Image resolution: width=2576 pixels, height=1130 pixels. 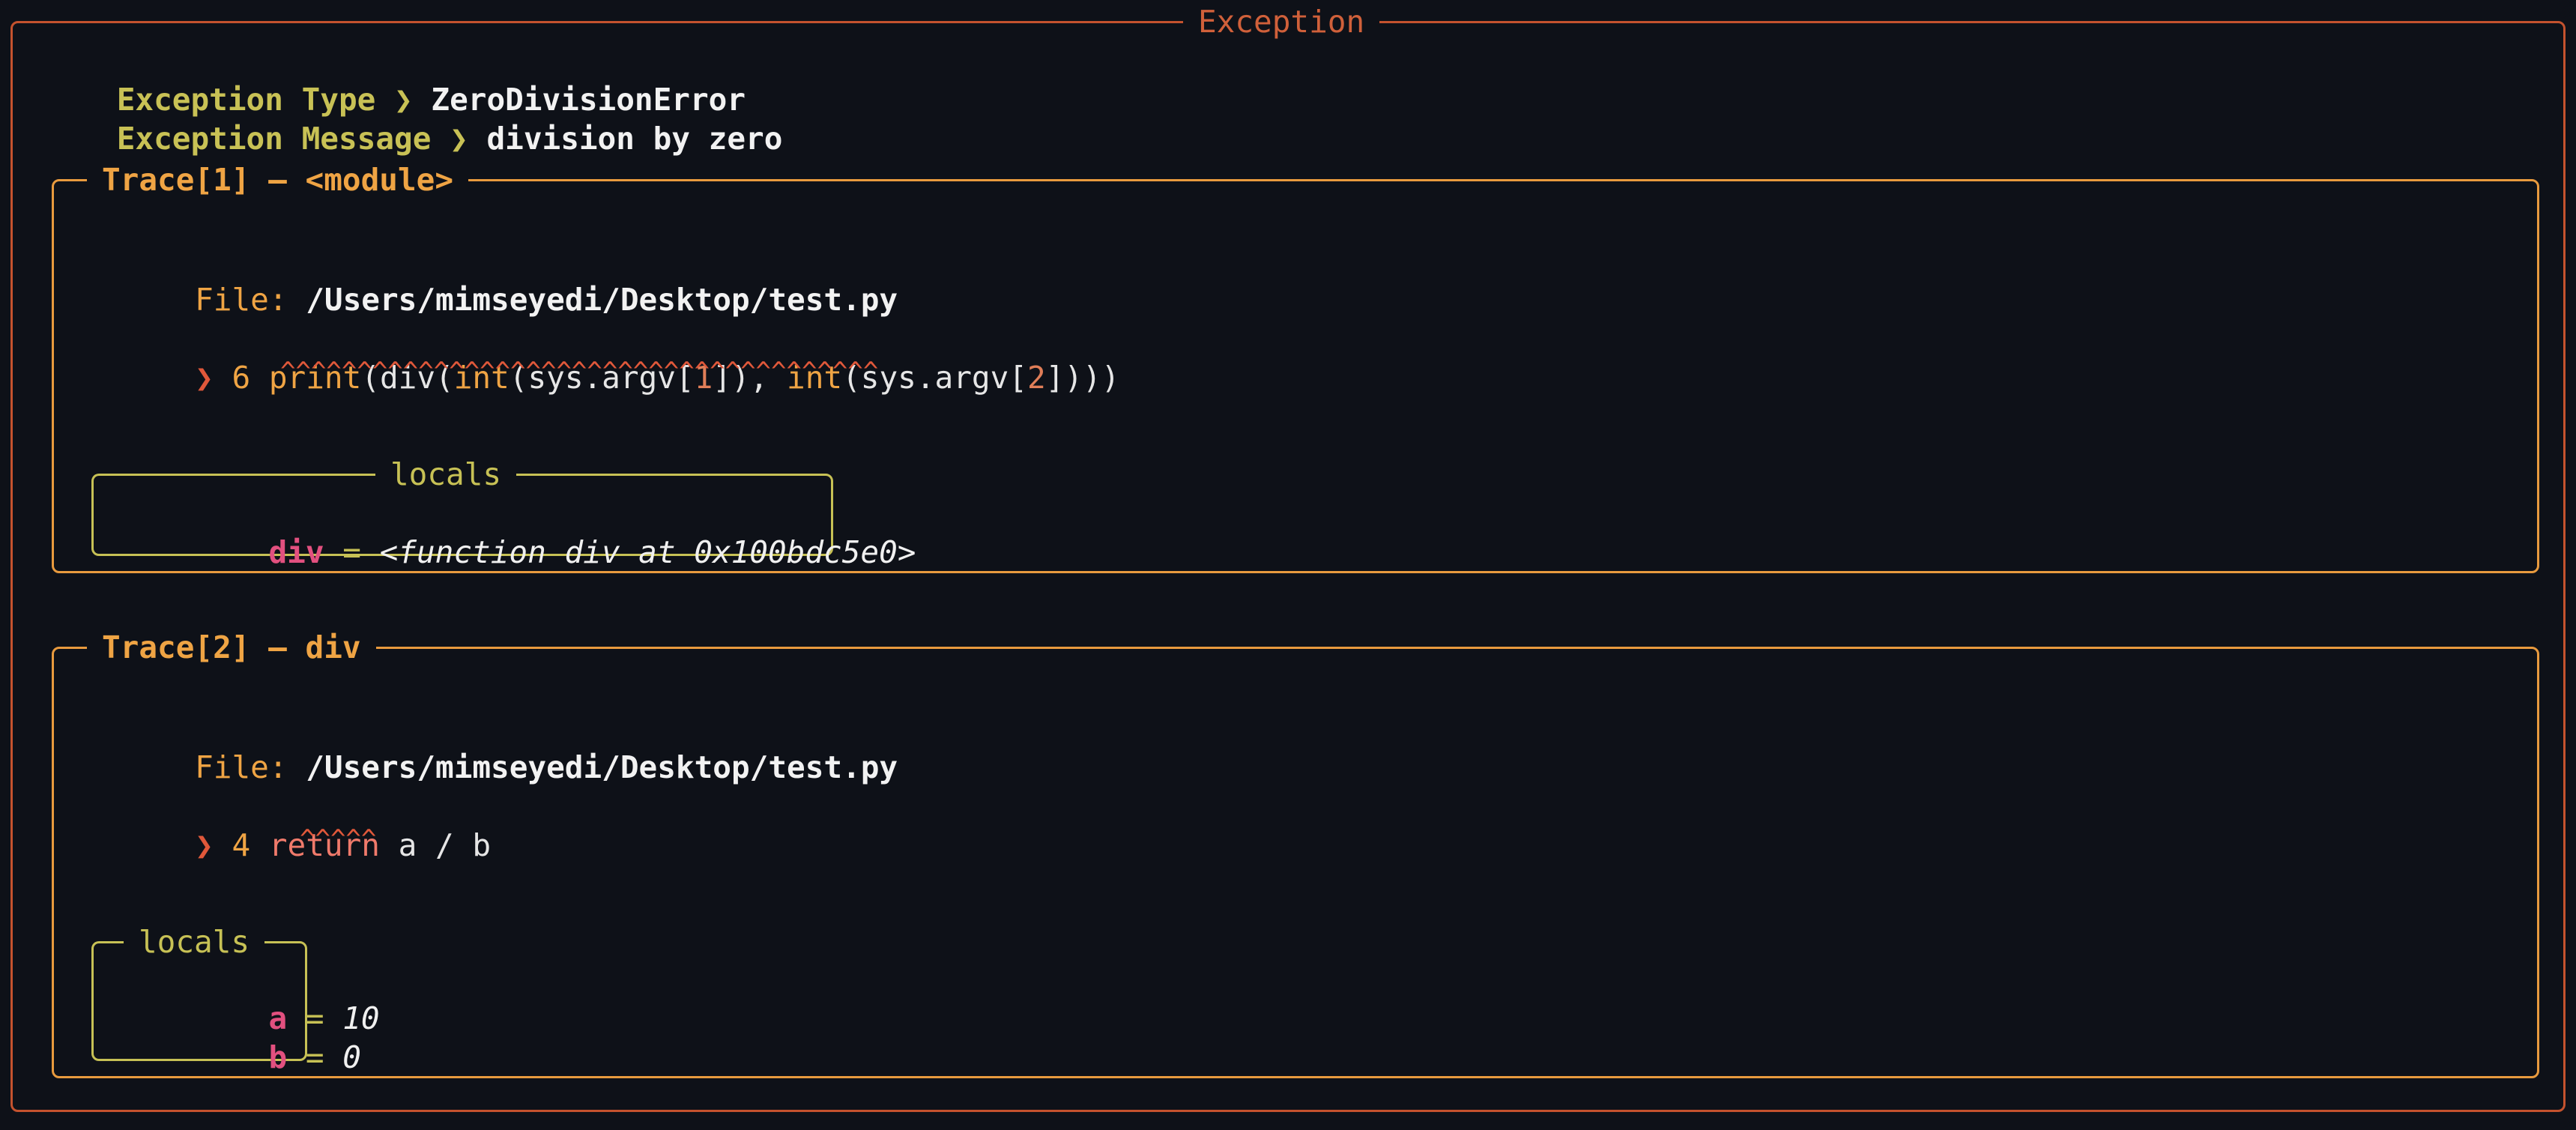 I want to click on code-token: ]))), so click(x=1082, y=378).